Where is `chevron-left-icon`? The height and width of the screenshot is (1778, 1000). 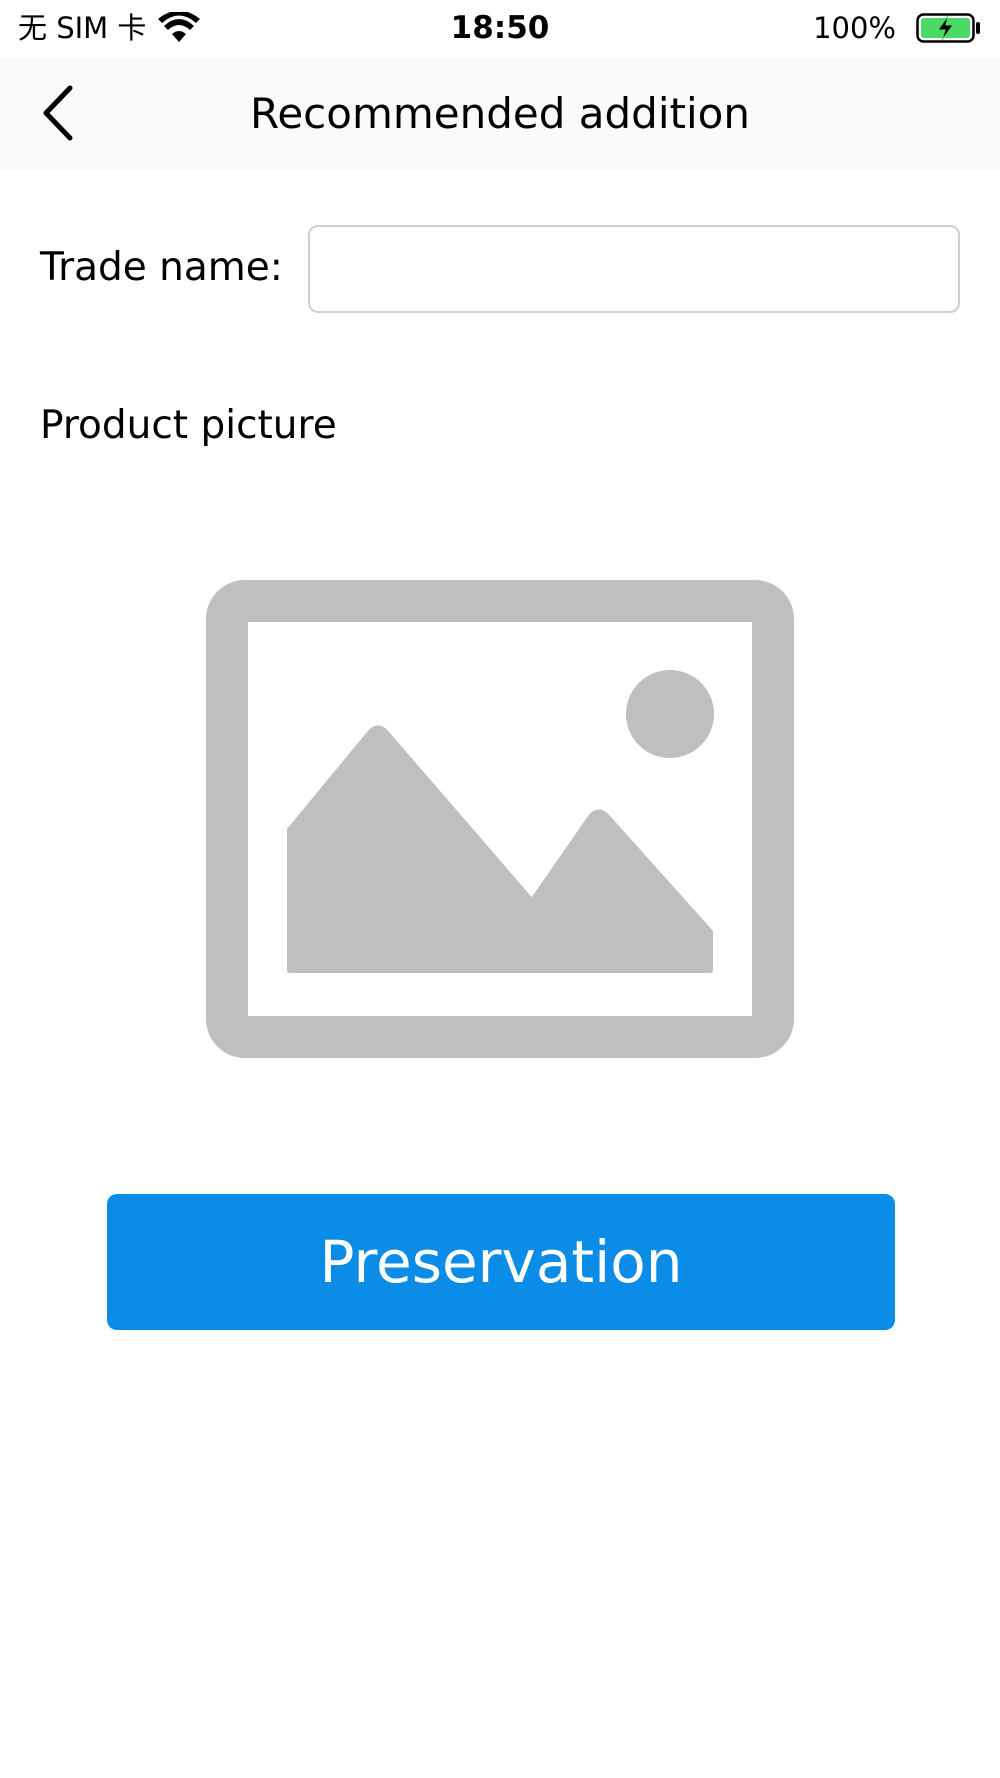 chevron-left-icon is located at coordinates (58, 113).